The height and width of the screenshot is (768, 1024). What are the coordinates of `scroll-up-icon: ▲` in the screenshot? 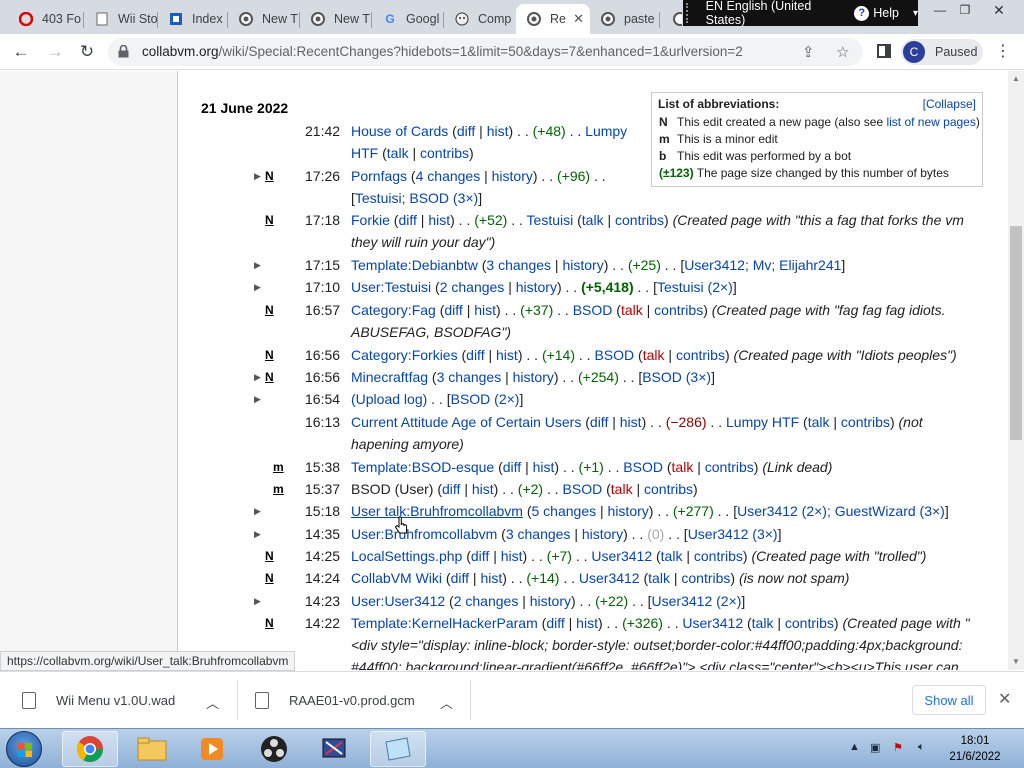 It's located at (1016, 78).